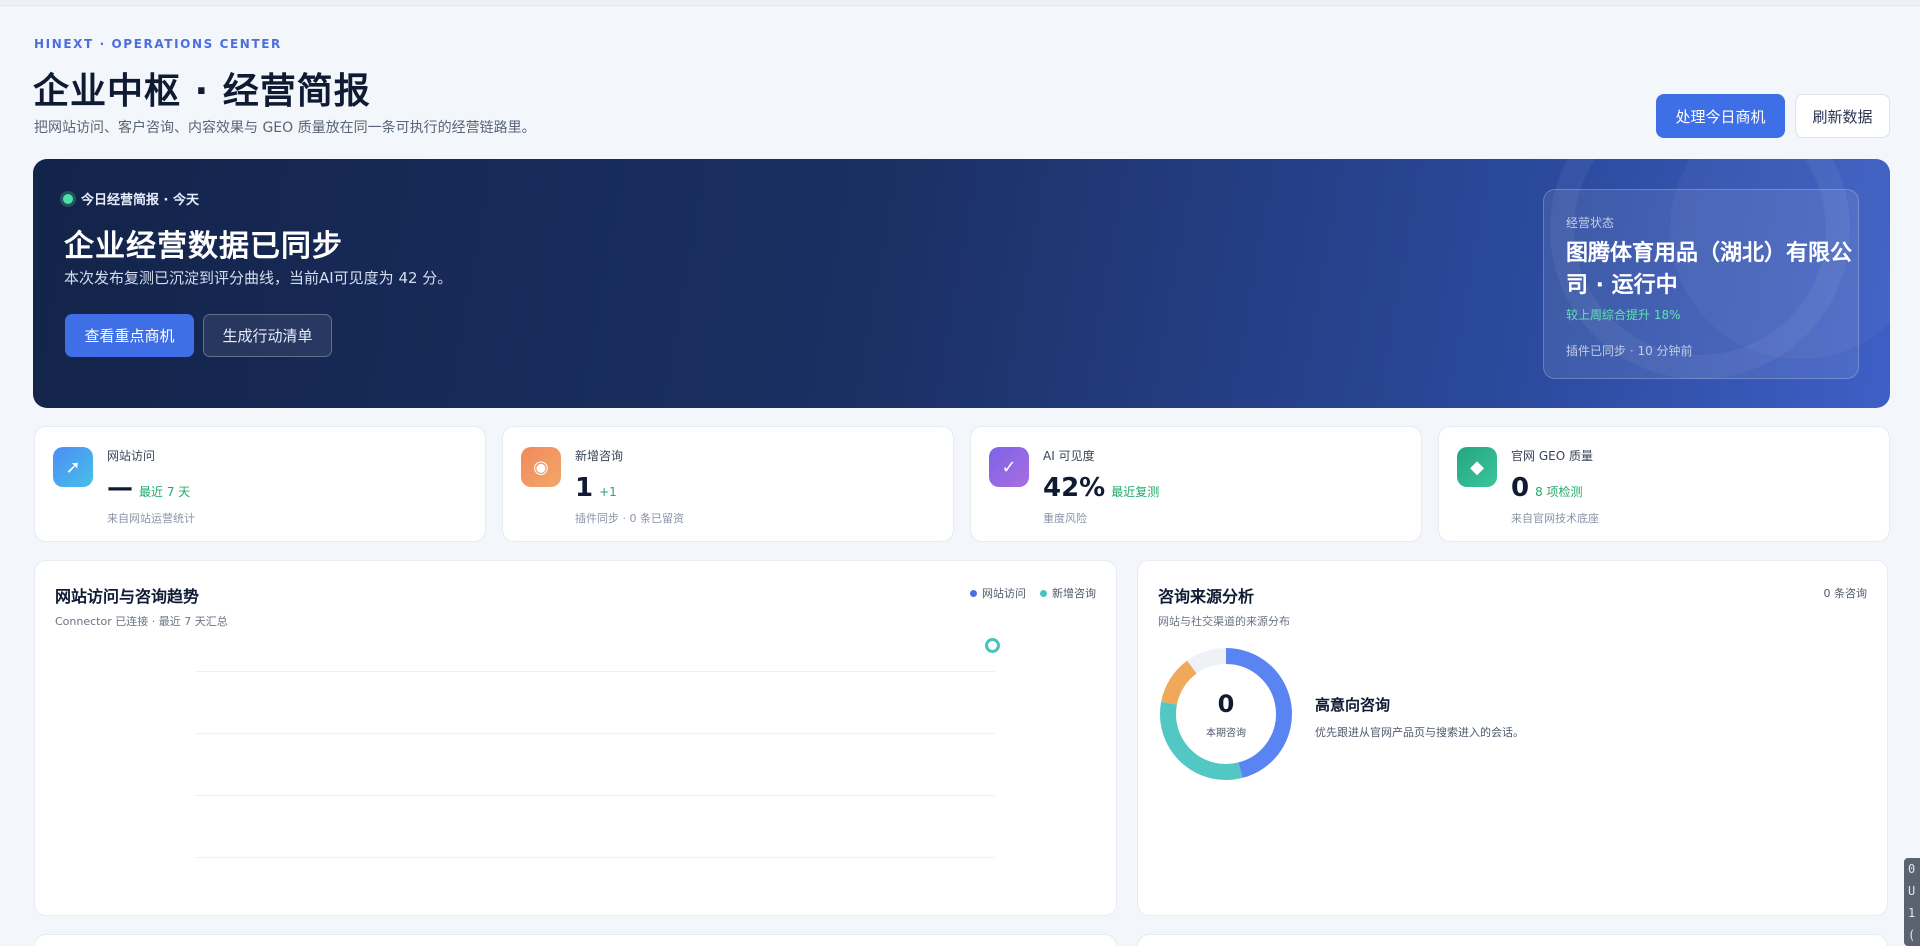  I want to click on legend-item-inquiries: 新增咨询, so click(1068, 593).